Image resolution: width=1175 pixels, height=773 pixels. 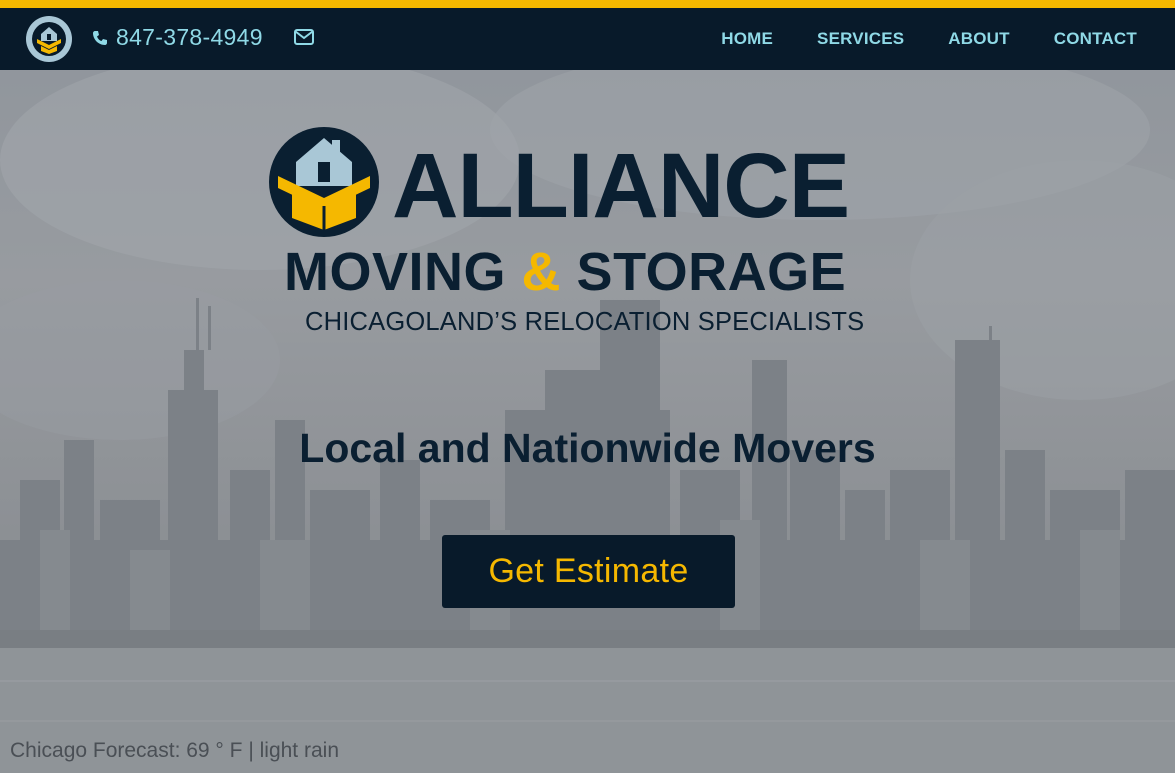 What do you see at coordinates (174, 750) in the screenshot?
I see `weather-forecast: Chicago Forecast: 69 ° F | light rain` at bounding box center [174, 750].